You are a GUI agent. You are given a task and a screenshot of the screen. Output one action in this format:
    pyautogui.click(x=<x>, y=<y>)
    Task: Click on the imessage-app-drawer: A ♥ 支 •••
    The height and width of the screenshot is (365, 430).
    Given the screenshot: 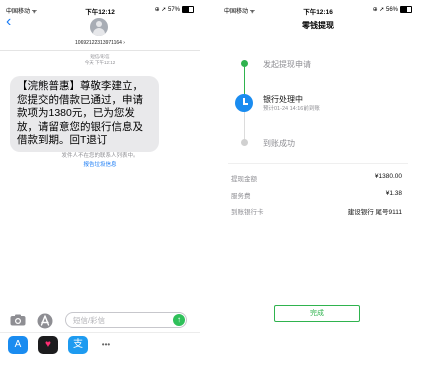 What is the action you would take?
    pyautogui.click(x=100, y=345)
    